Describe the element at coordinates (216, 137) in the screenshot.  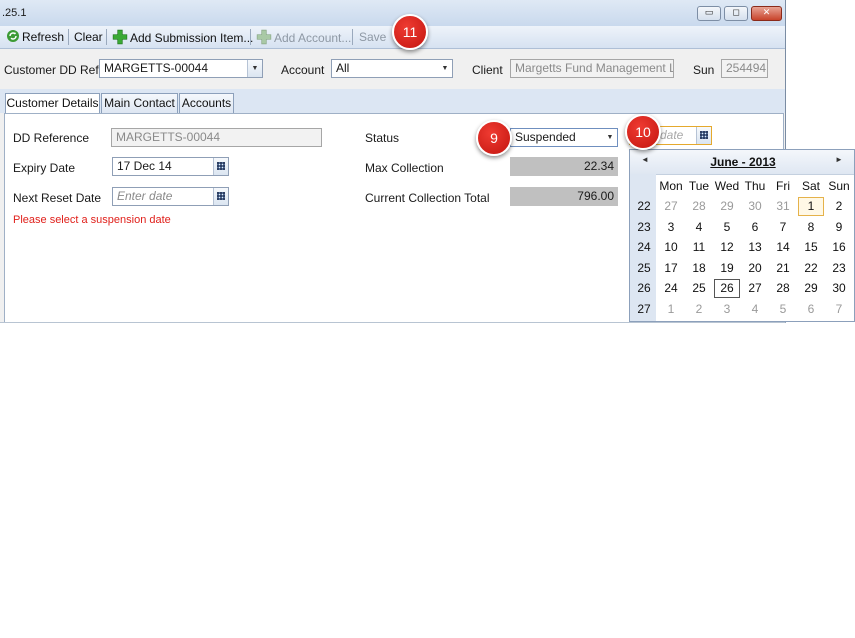
I see `dd-reference-field: MARGETTS-00044` at that location.